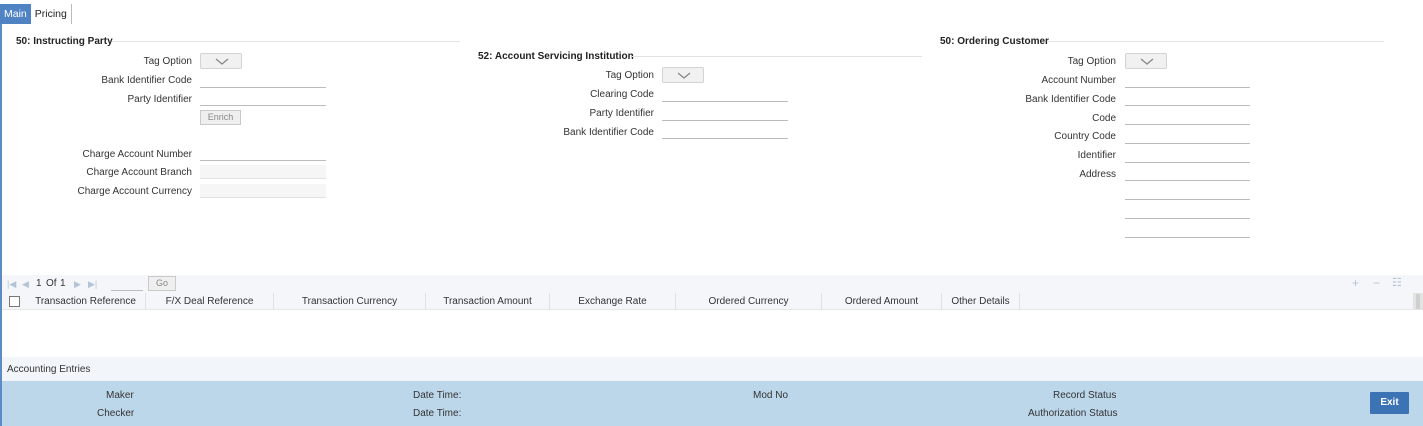  What do you see at coordinates (556, 56) in the screenshot?
I see `account-servicing-title: 52: Account Servicing Institution` at bounding box center [556, 56].